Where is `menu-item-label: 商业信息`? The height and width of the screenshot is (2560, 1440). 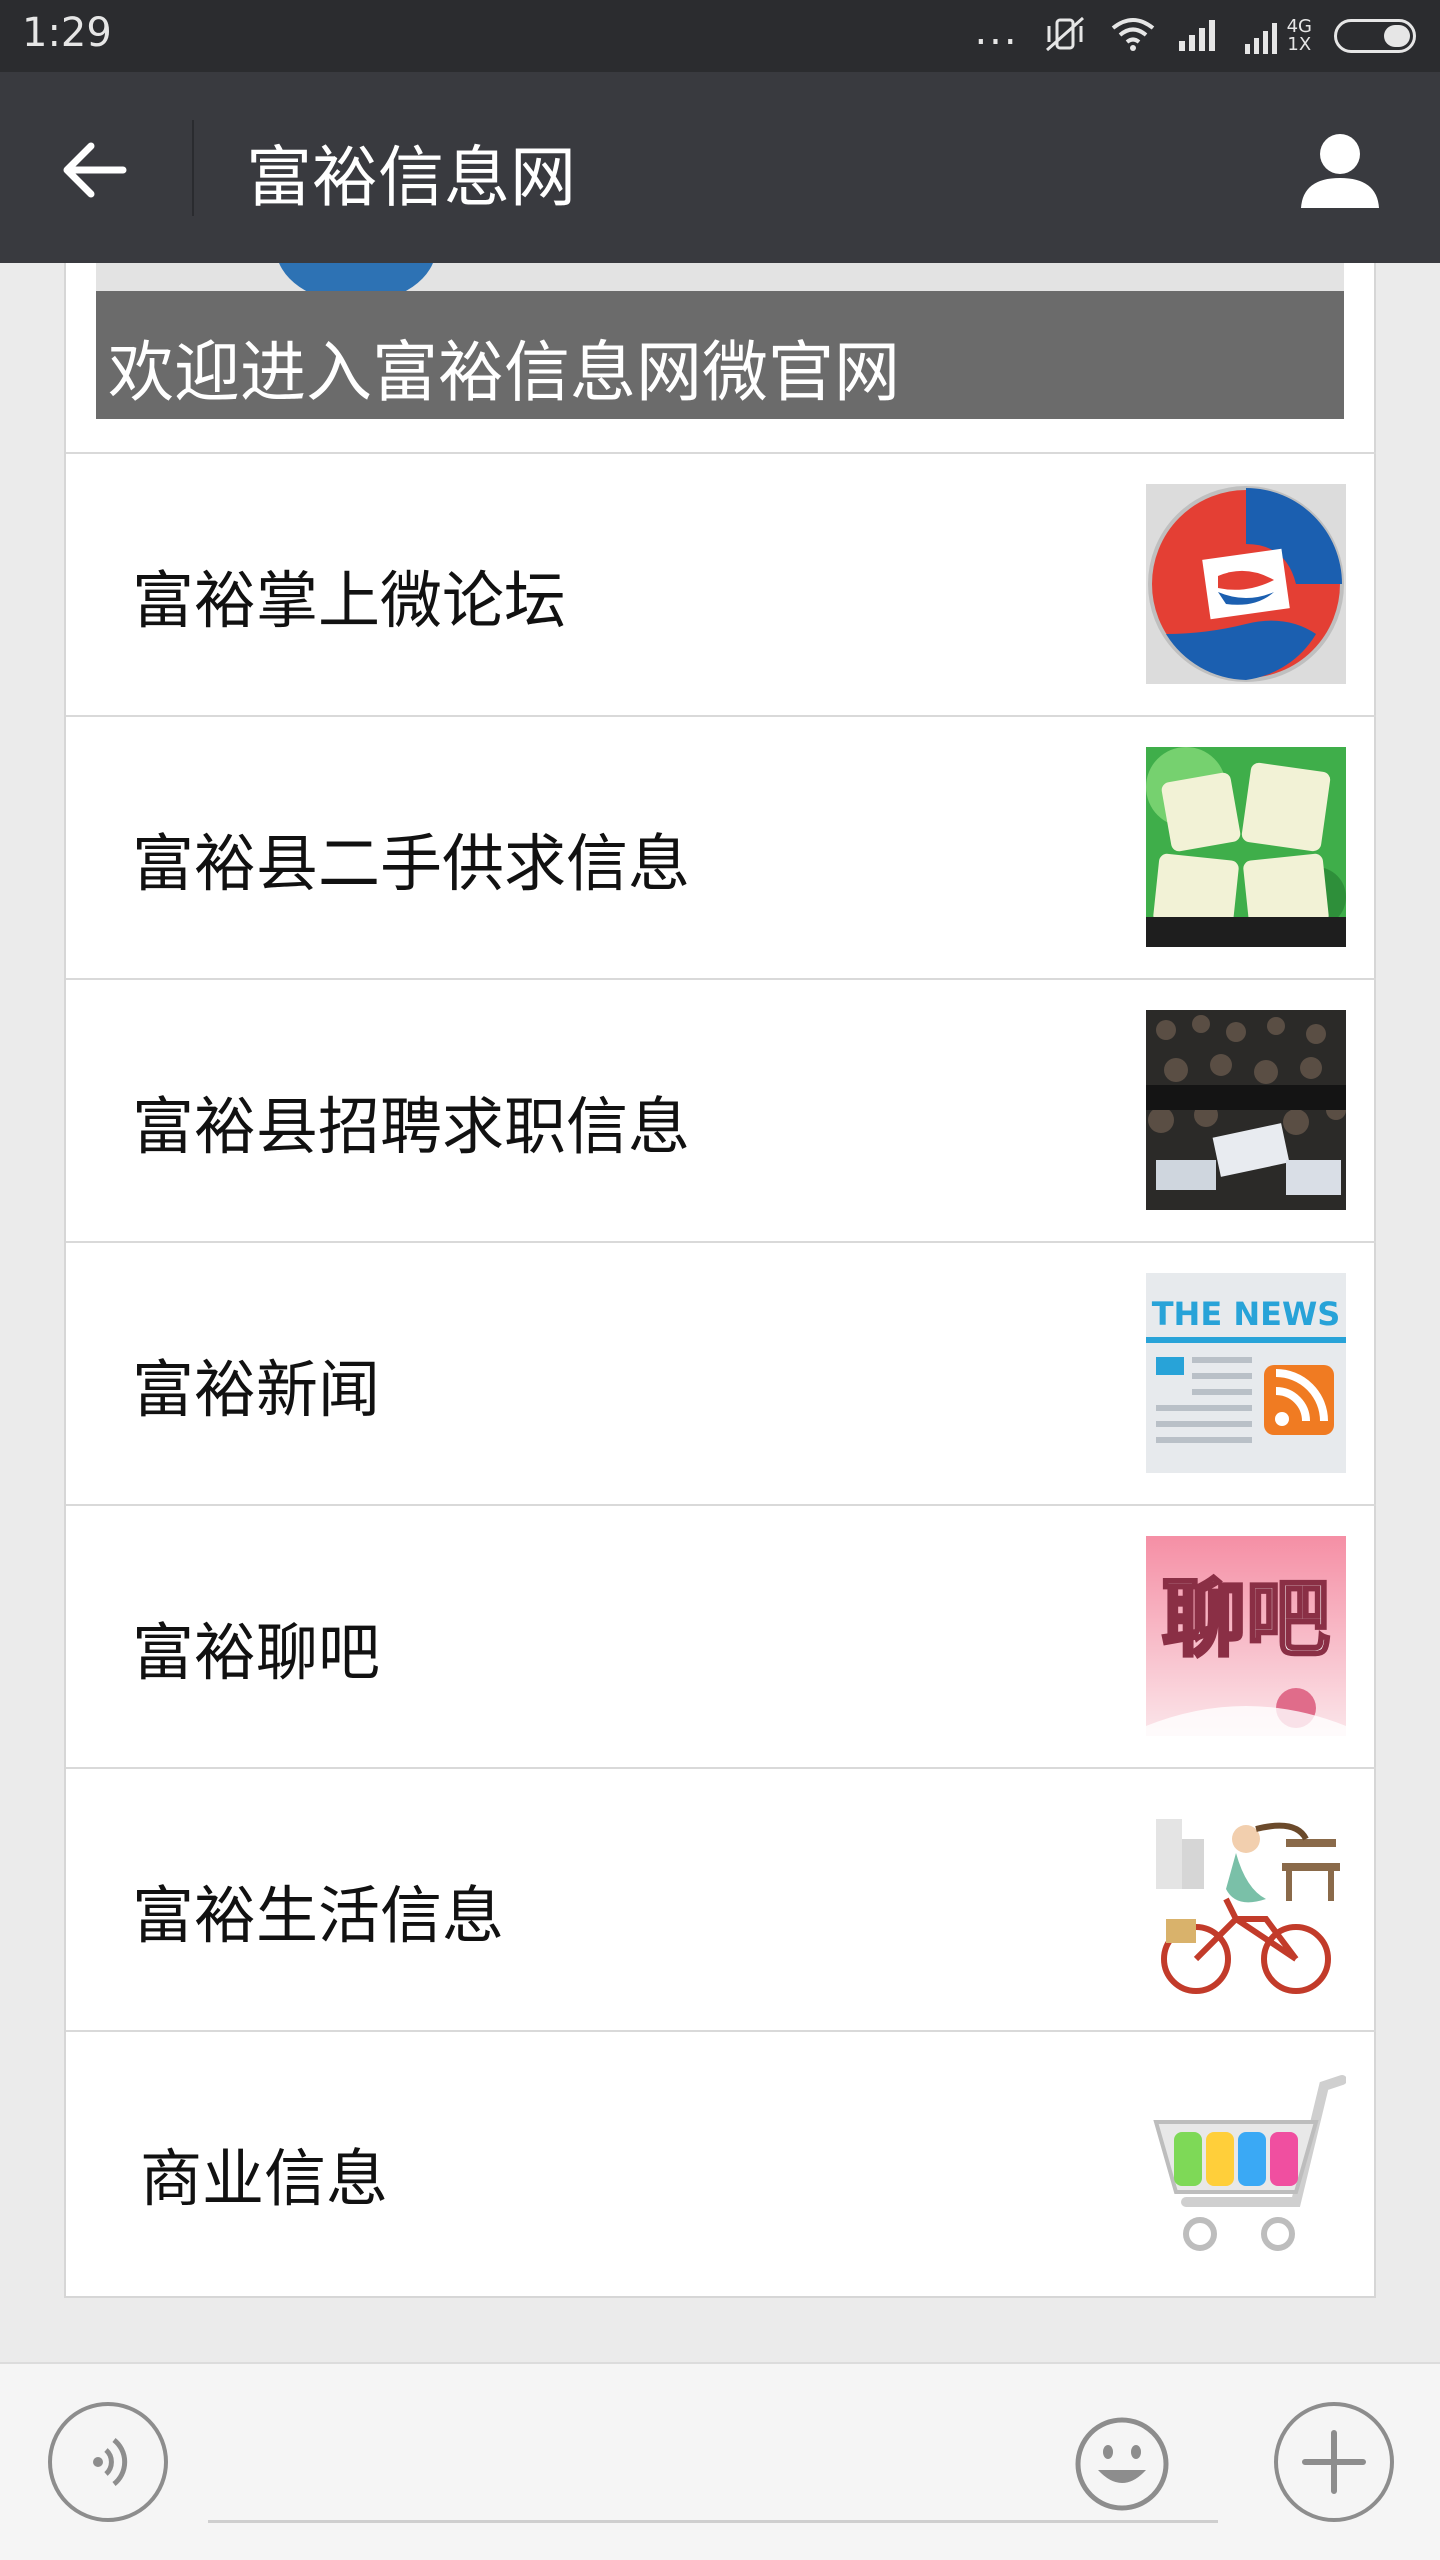 menu-item-label: 商业信息 is located at coordinates (264, 2178).